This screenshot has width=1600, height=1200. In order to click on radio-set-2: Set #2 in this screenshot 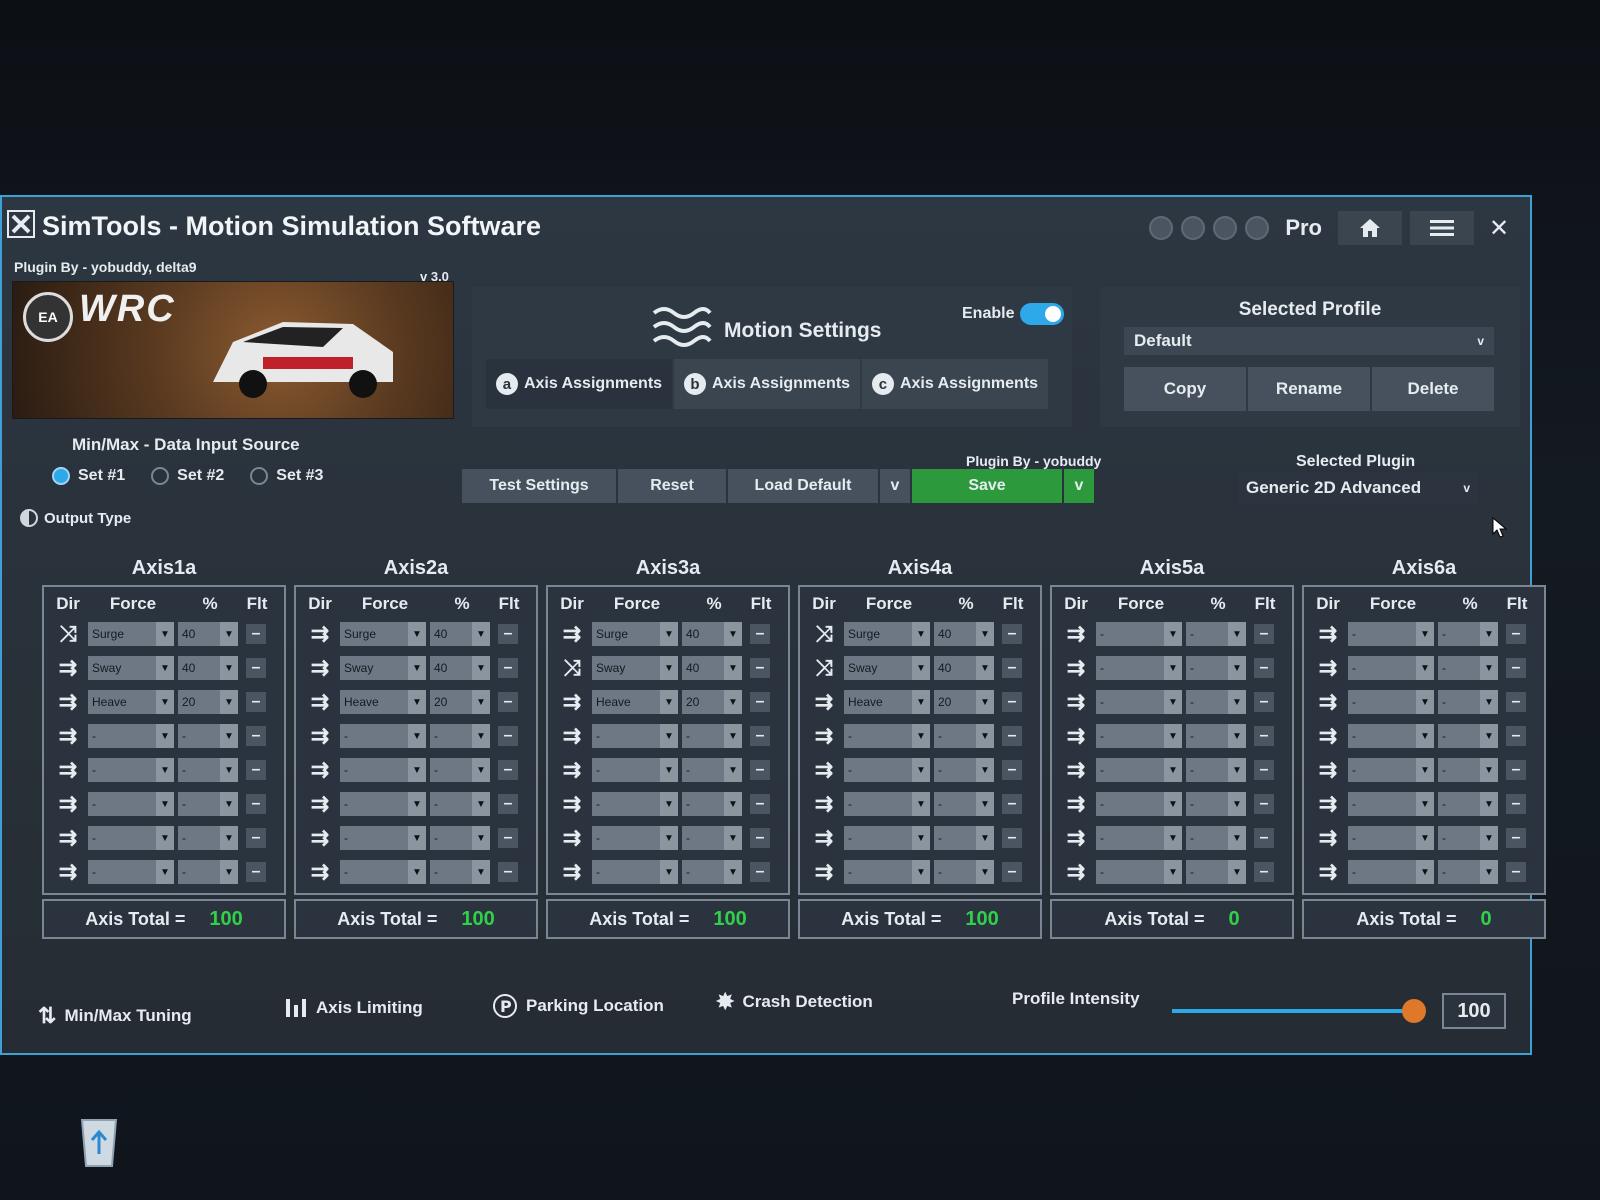, I will do `click(187, 476)`.